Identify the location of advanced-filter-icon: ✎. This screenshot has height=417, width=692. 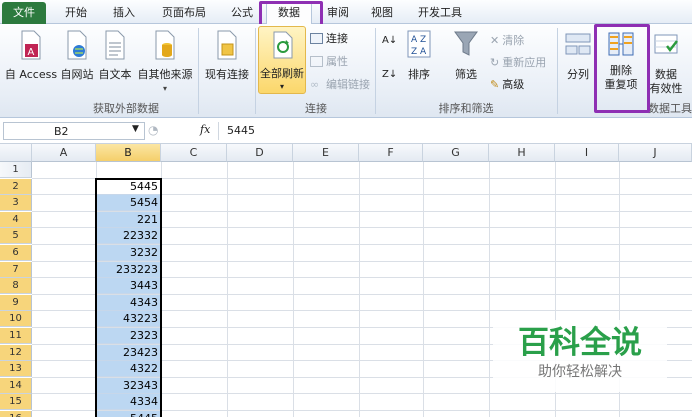
(495, 84).